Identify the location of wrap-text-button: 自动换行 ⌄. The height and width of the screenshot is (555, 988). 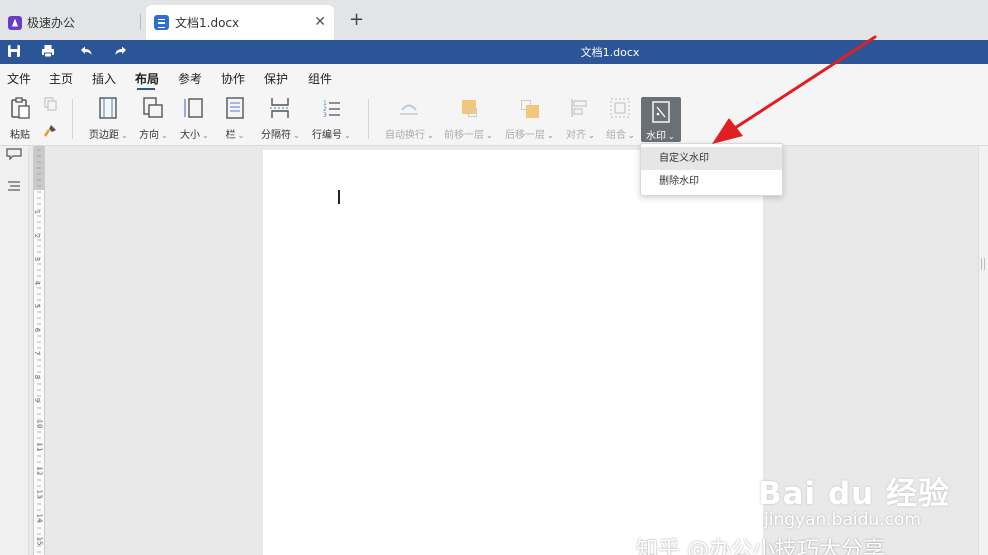
(409, 119).